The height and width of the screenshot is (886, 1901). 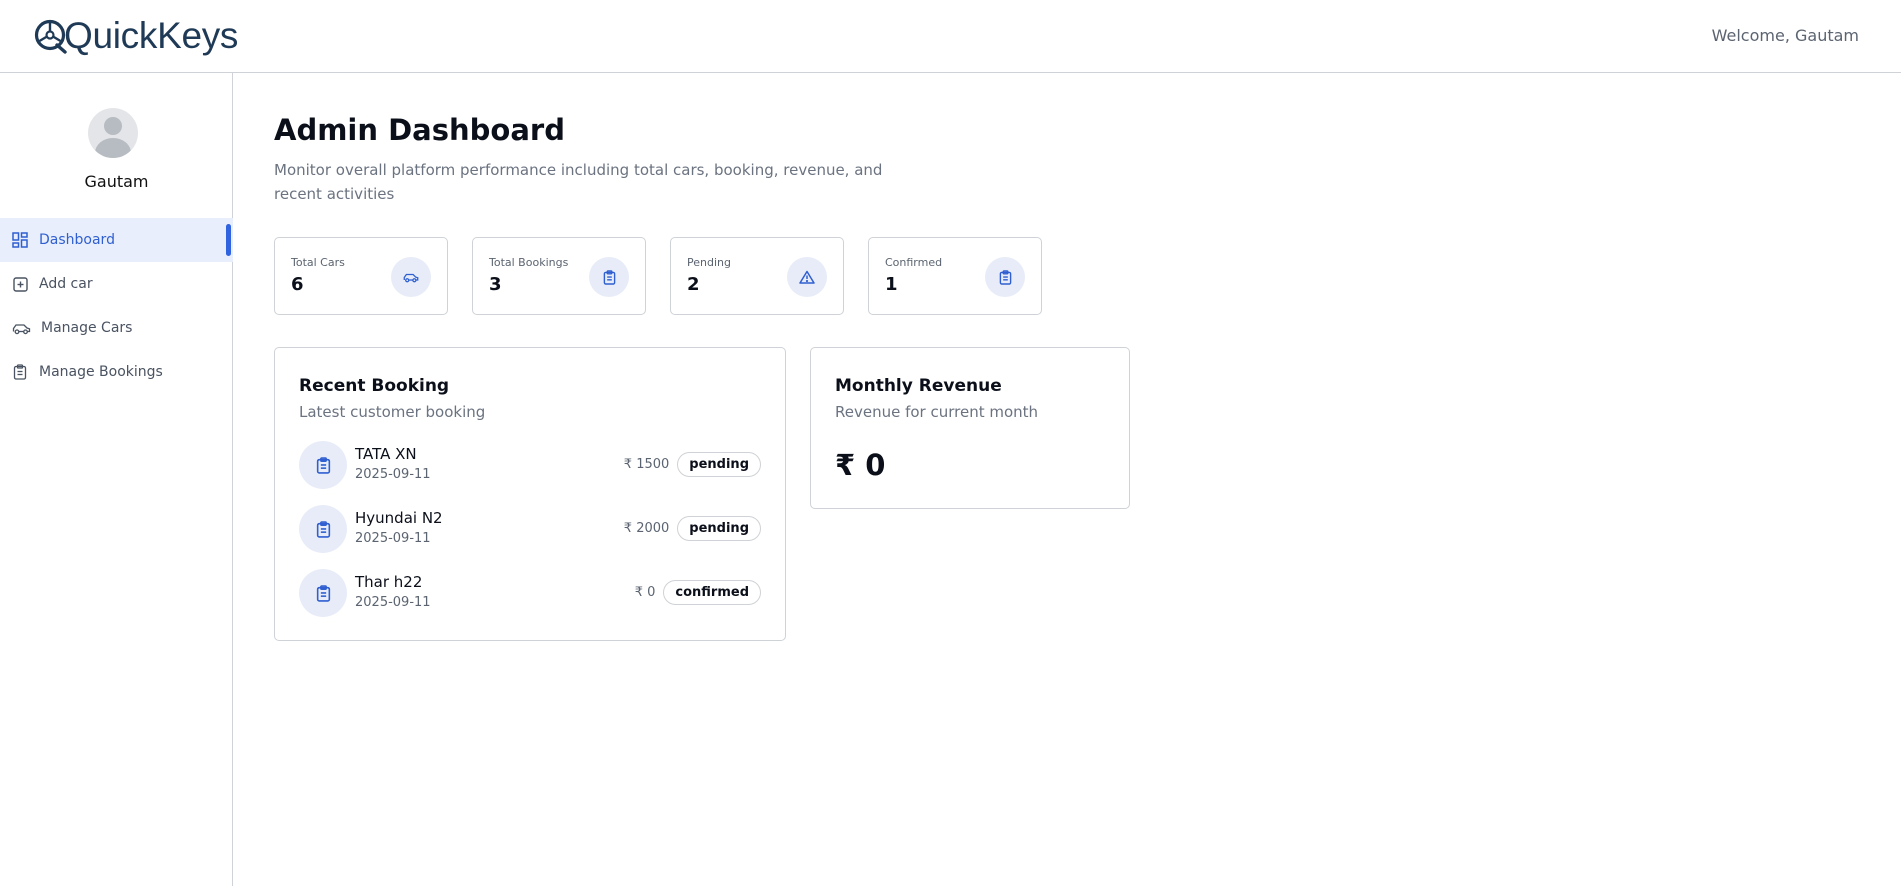 What do you see at coordinates (709, 262) in the screenshot?
I see `stat-label: Pending` at bounding box center [709, 262].